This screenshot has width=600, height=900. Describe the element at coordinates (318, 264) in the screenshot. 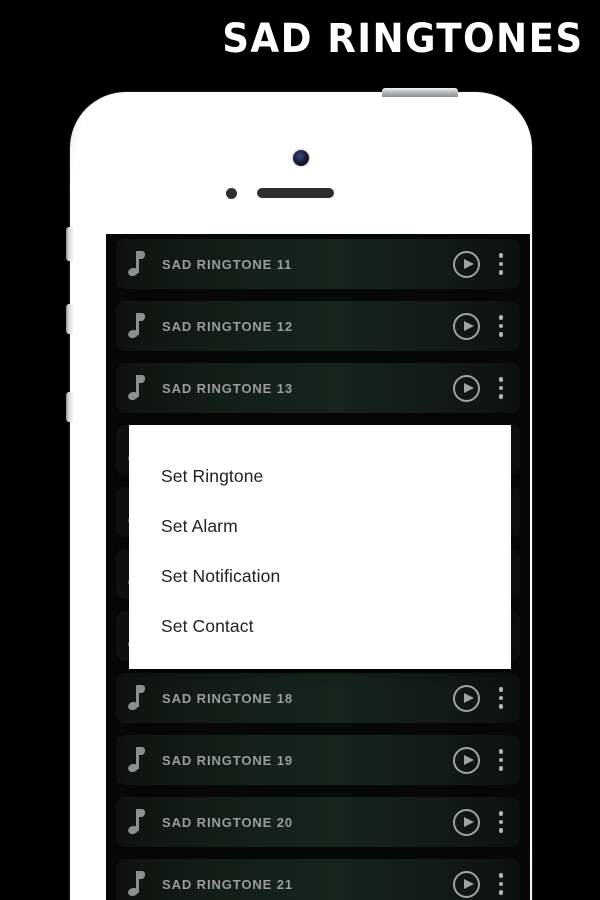

I see `table-row: SAD RINGTONE 11` at that location.